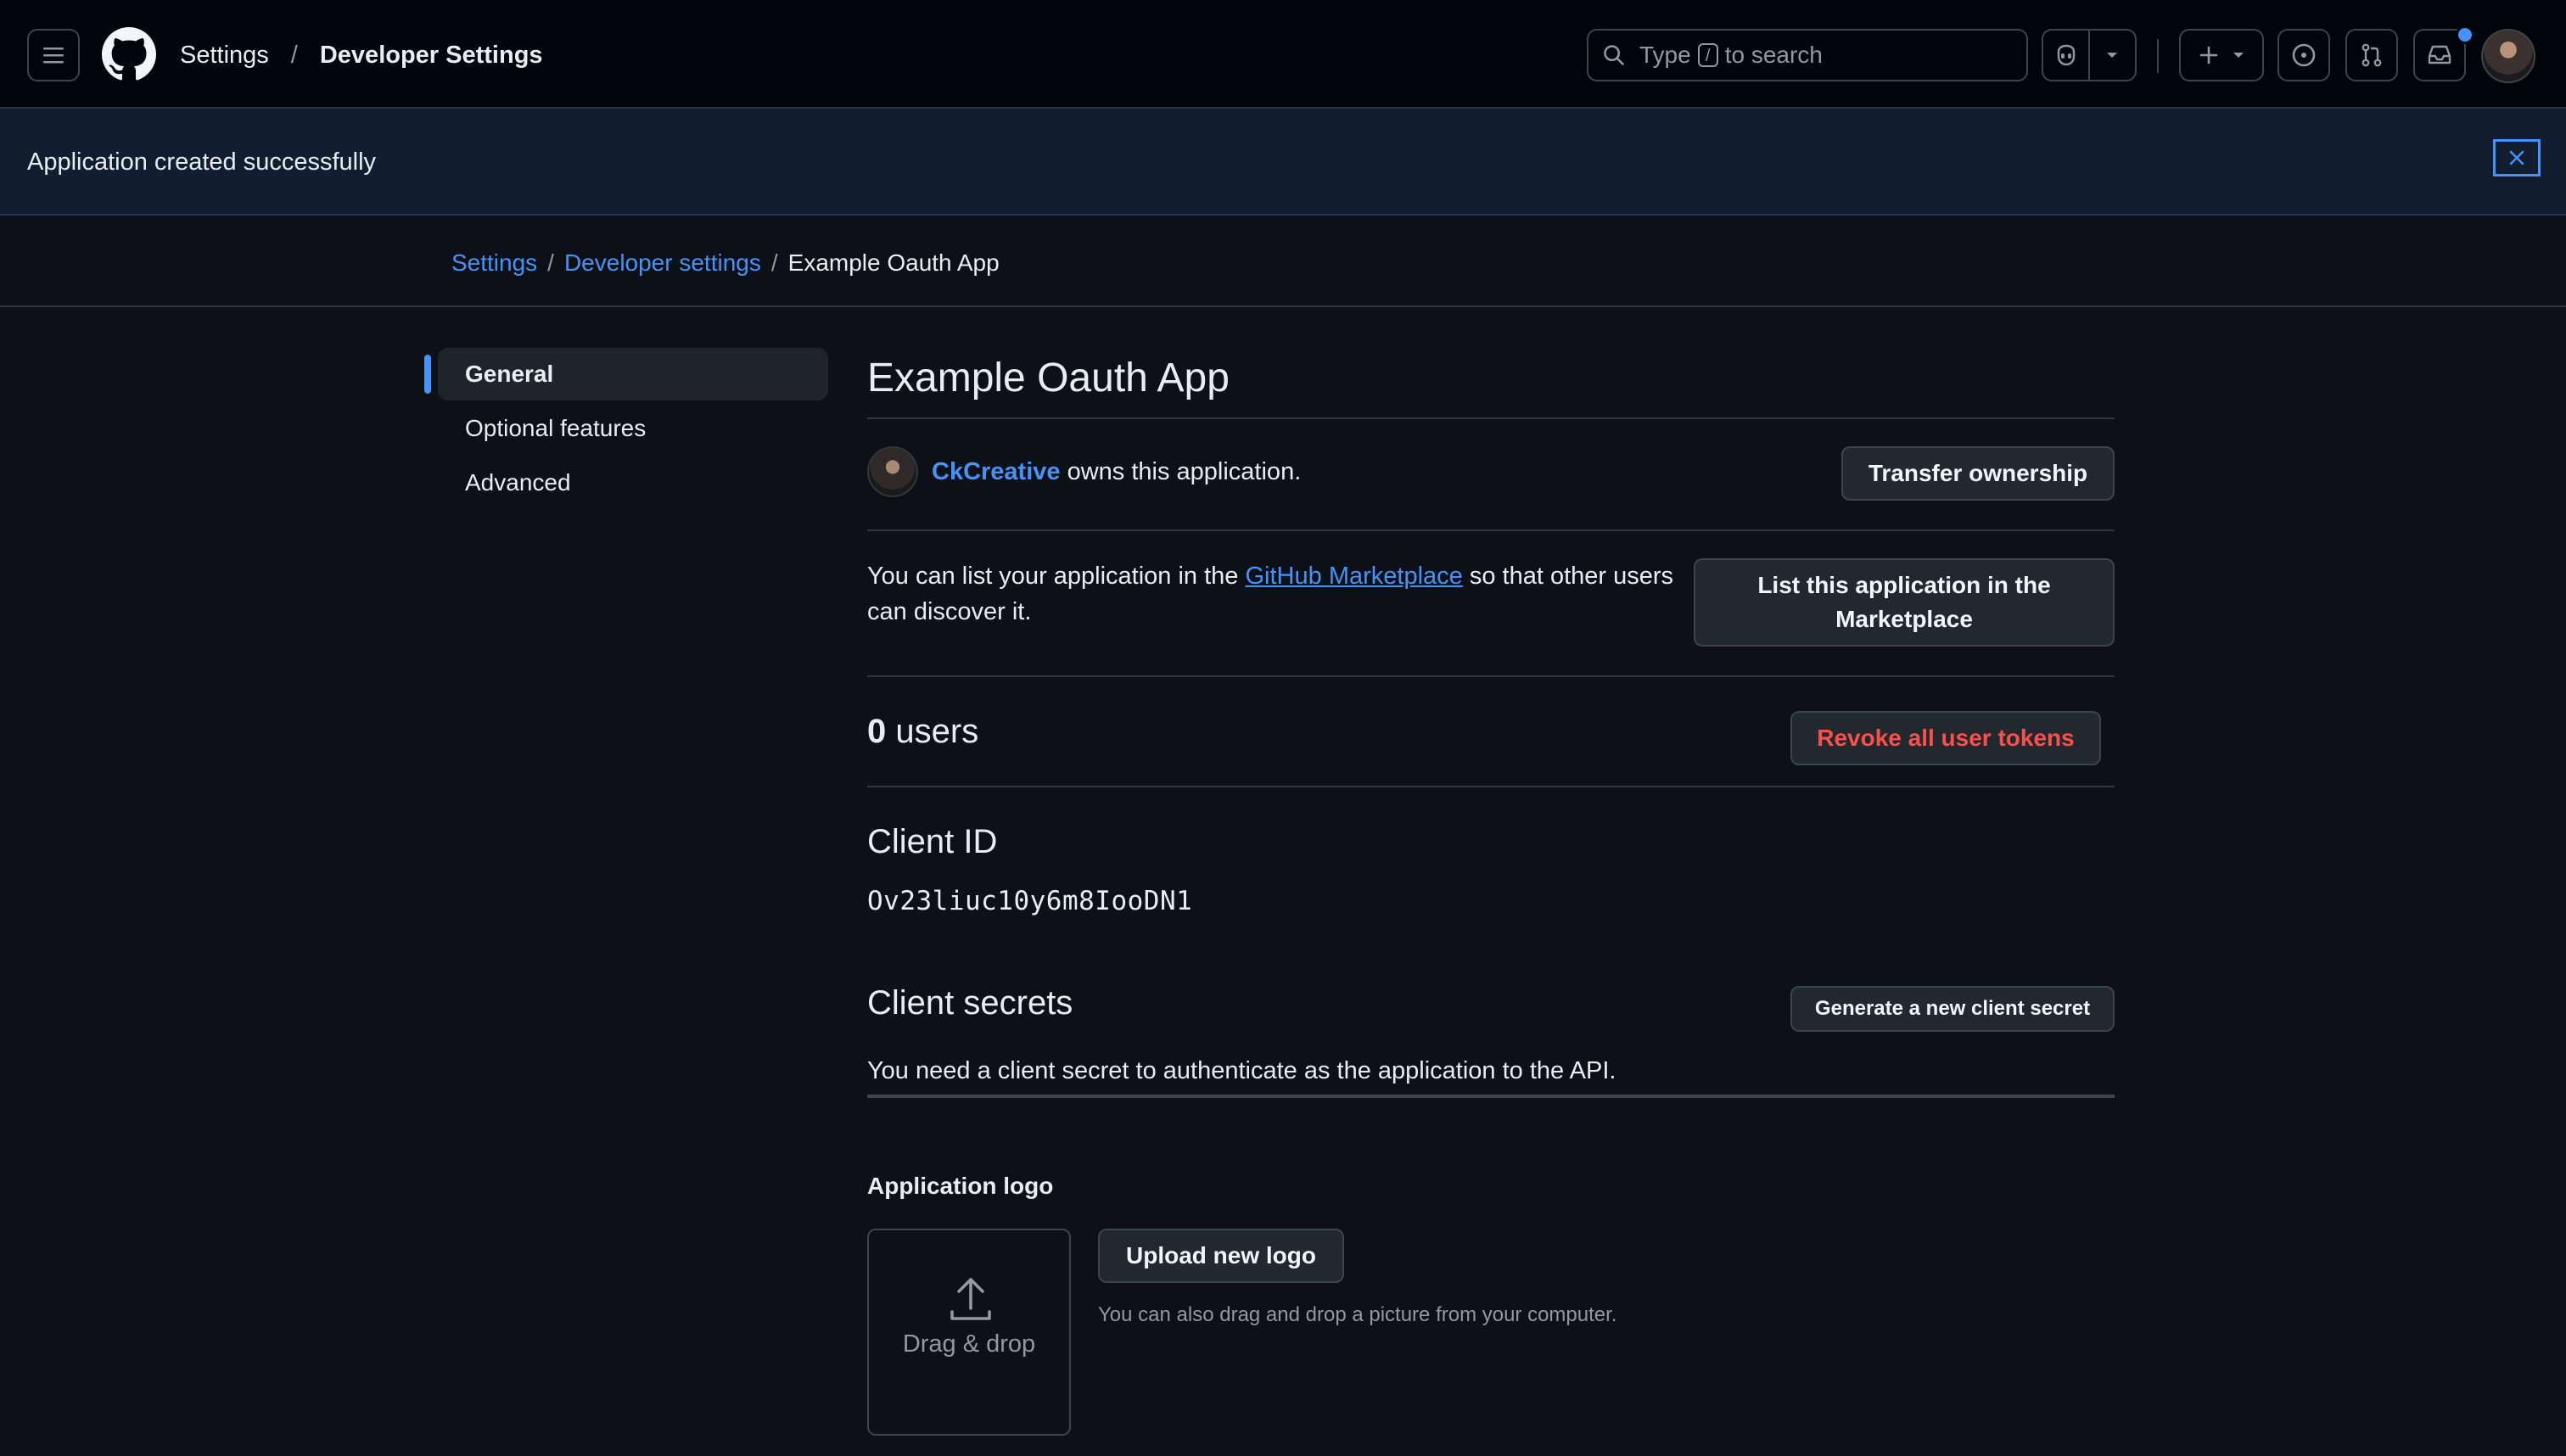 The width and height of the screenshot is (2566, 1456). Describe the element at coordinates (996, 471) in the screenshot. I see `owner-username-link: CkCreative` at that location.